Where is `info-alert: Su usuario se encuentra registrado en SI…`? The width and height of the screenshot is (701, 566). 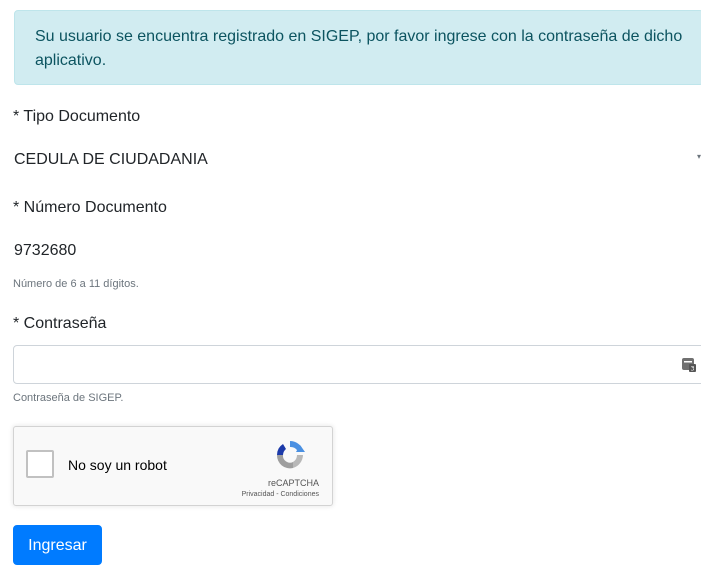
info-alert: Su usuario se encuentra registrado en SI… is located at coordinates (357, 47).